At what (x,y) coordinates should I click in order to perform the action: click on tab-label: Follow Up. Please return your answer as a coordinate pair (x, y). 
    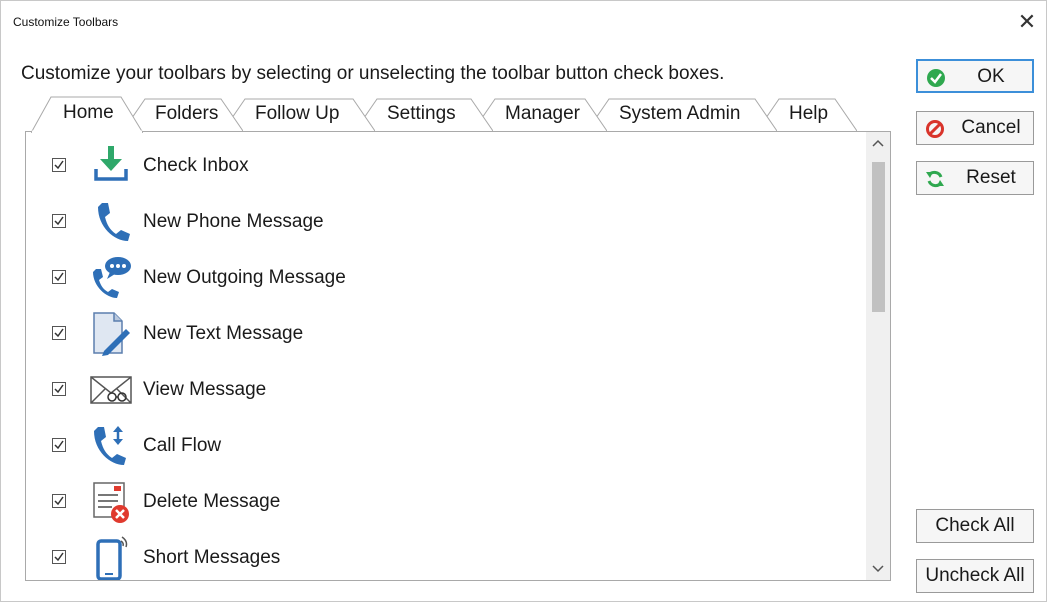
    Looking at the image, I should click on (297, 113).